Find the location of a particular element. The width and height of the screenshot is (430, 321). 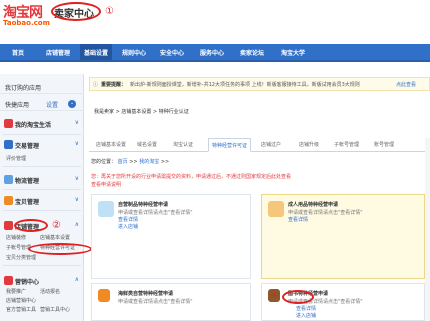

sidebar-item-promote: 我要推广 is located at coordinates (16, 291).